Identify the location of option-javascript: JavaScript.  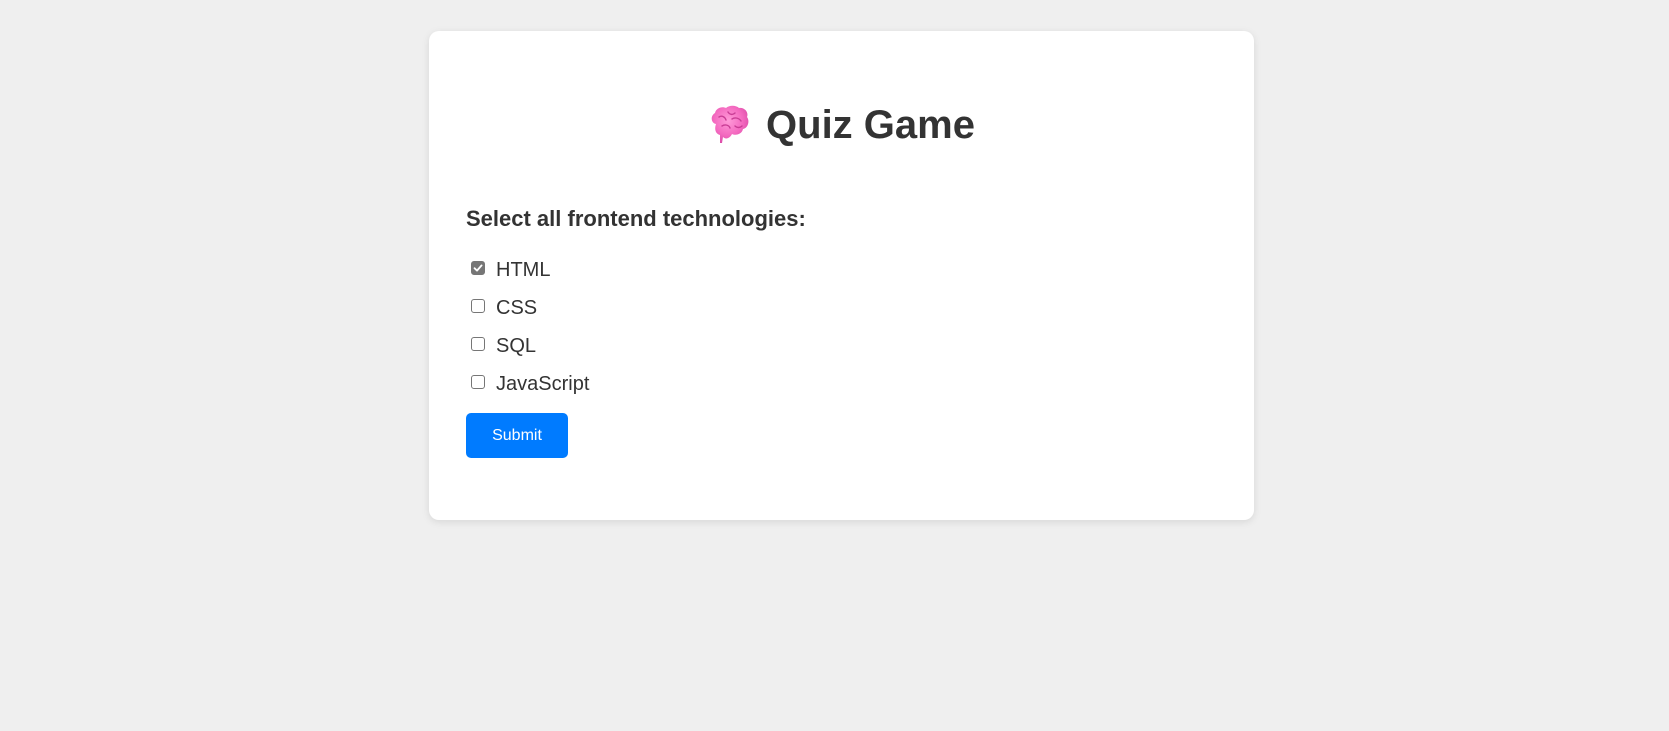
(527, 384).